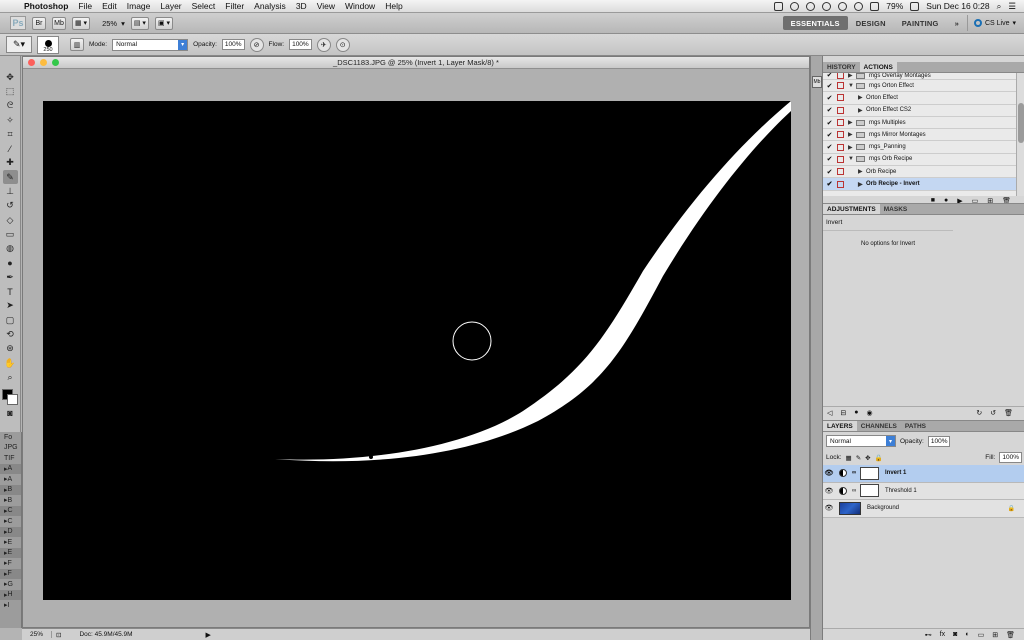  I want to click on path-select-icon: ➤, so click(10, 306).